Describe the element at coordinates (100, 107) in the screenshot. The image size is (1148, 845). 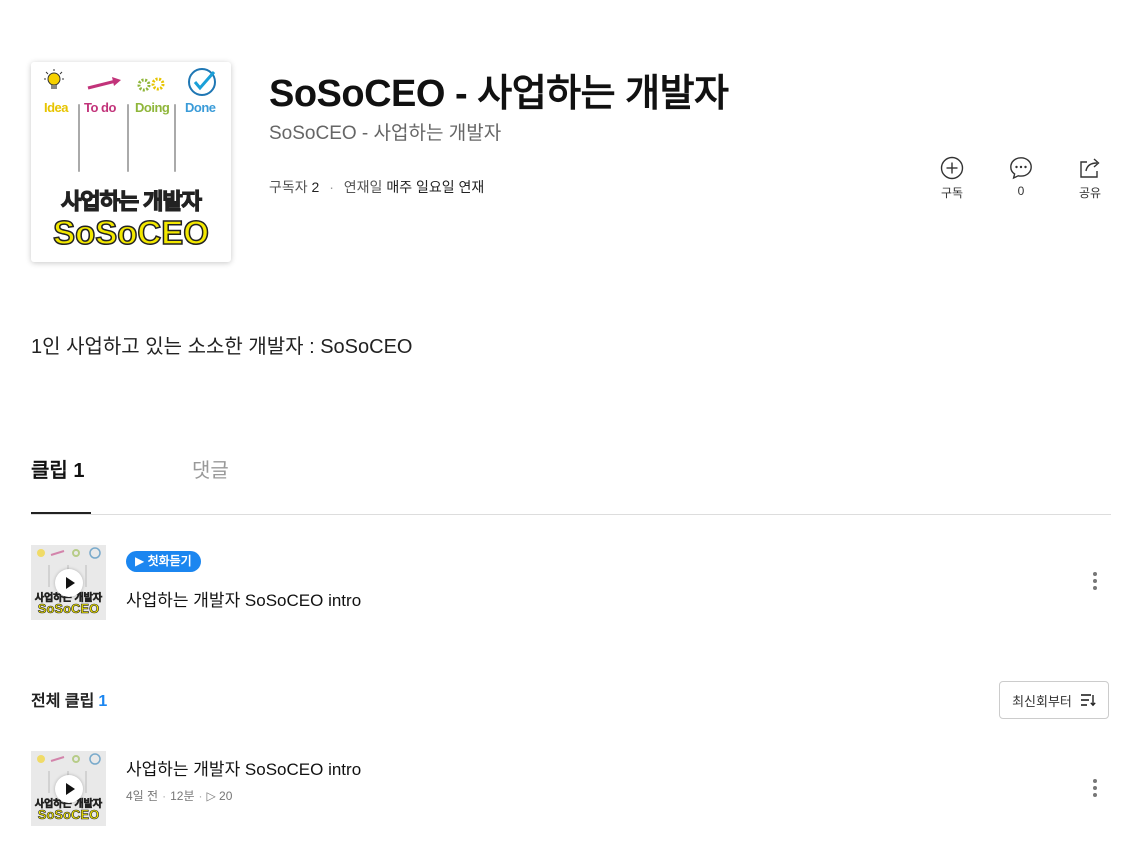
I see `cover-label-todo: To do` at that location.